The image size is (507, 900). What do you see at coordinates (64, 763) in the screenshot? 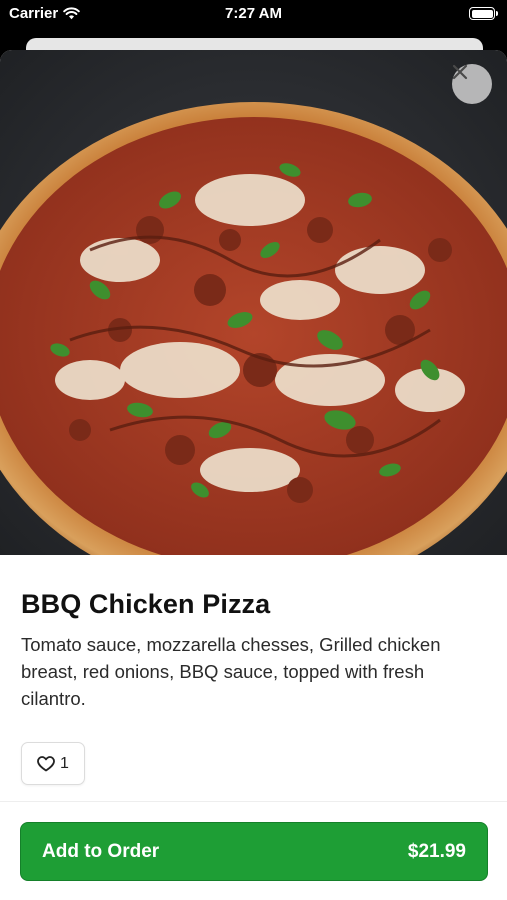
I see `like-count: 1` at bounding box center [64, 763].